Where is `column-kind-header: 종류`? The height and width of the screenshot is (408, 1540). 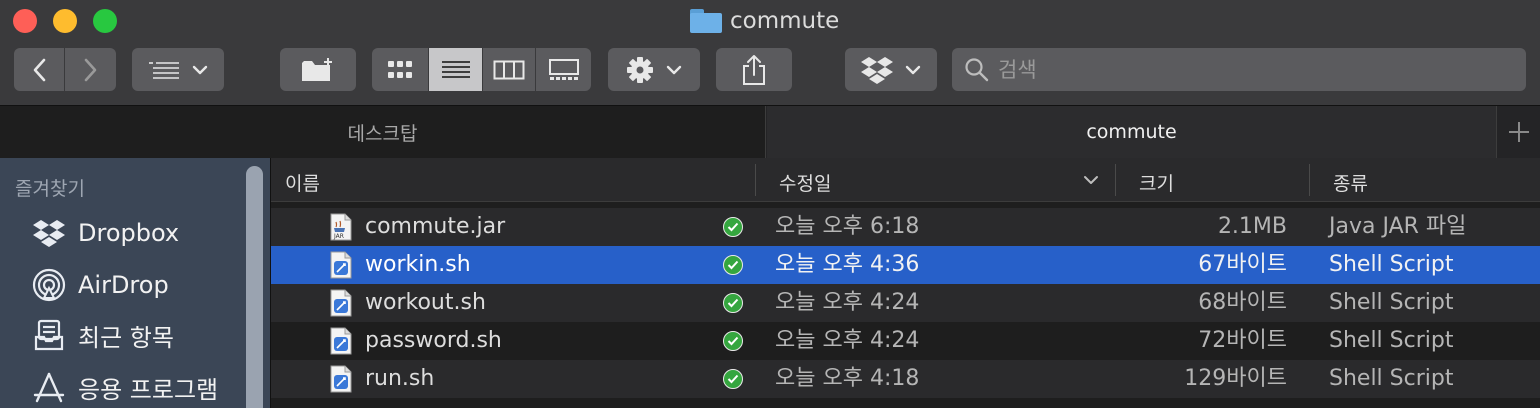
column-kind-header: 종류 is located at coordinates (1350, 182).